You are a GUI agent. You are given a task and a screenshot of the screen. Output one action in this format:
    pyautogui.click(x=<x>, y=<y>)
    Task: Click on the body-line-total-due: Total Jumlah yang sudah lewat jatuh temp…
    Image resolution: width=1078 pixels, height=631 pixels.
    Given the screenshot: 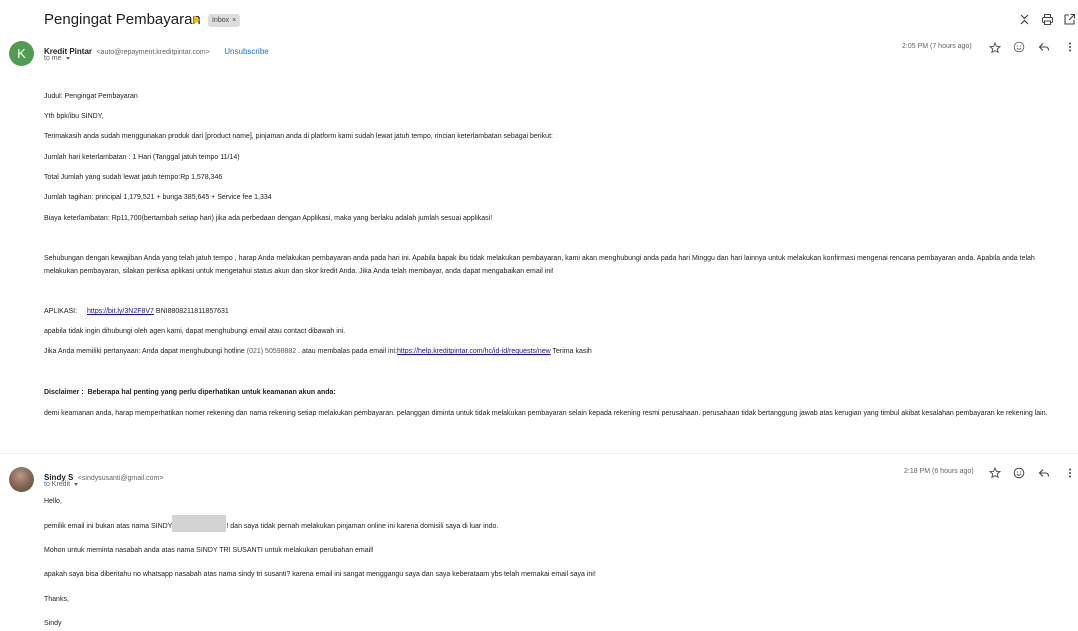 What is the action you would take?
    pyautogui.click(x=133, y=177)
    